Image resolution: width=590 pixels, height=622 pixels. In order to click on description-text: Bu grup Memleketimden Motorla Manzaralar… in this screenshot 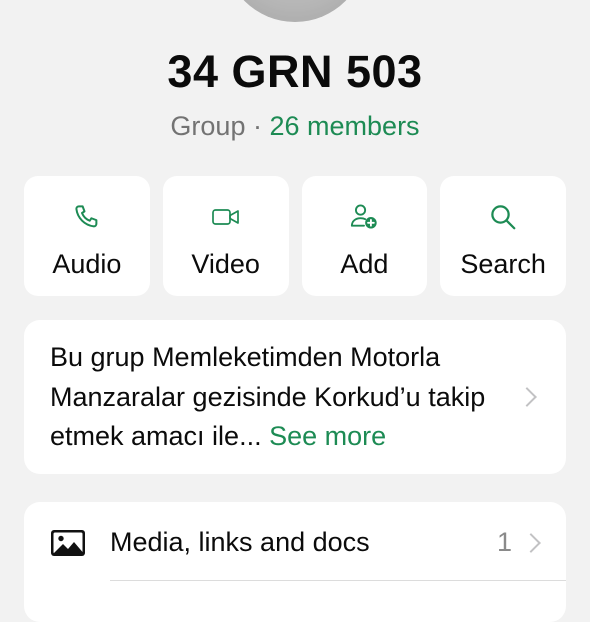, I will do `click(268, 396)`.